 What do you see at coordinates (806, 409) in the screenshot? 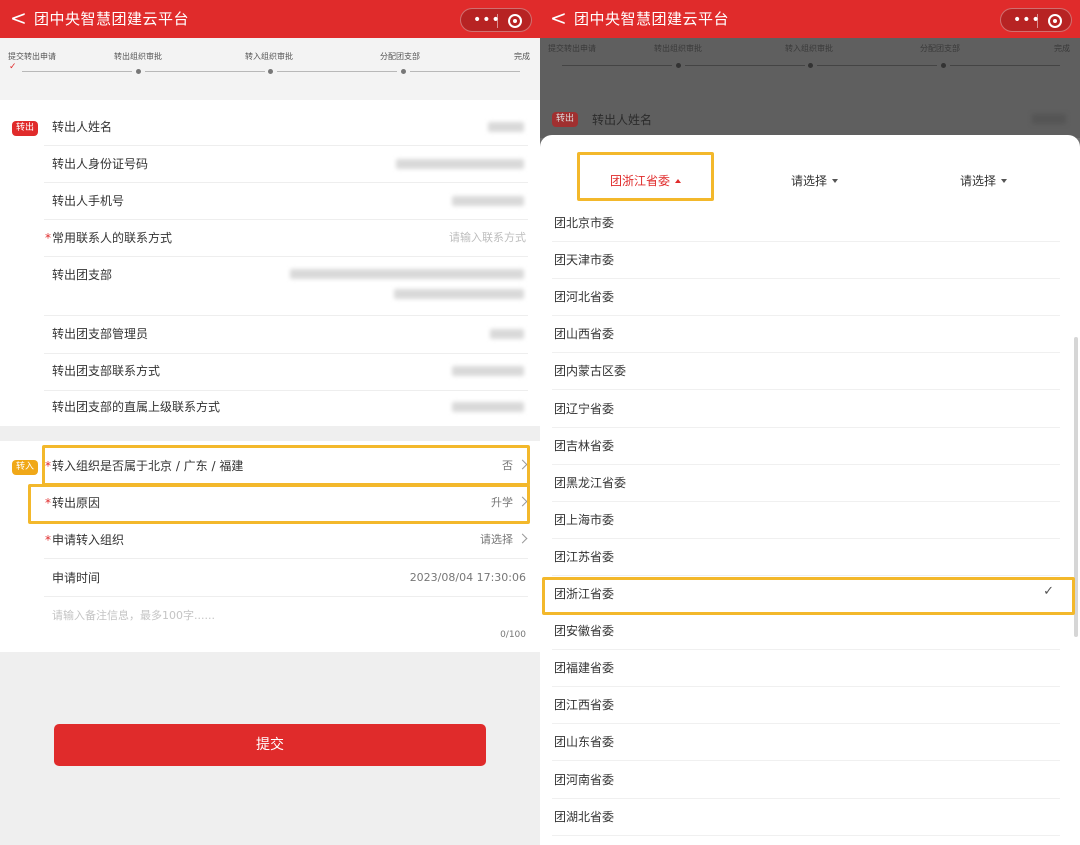
I see `org-option: 团辽宁省委` at bounding box center [806, 409].